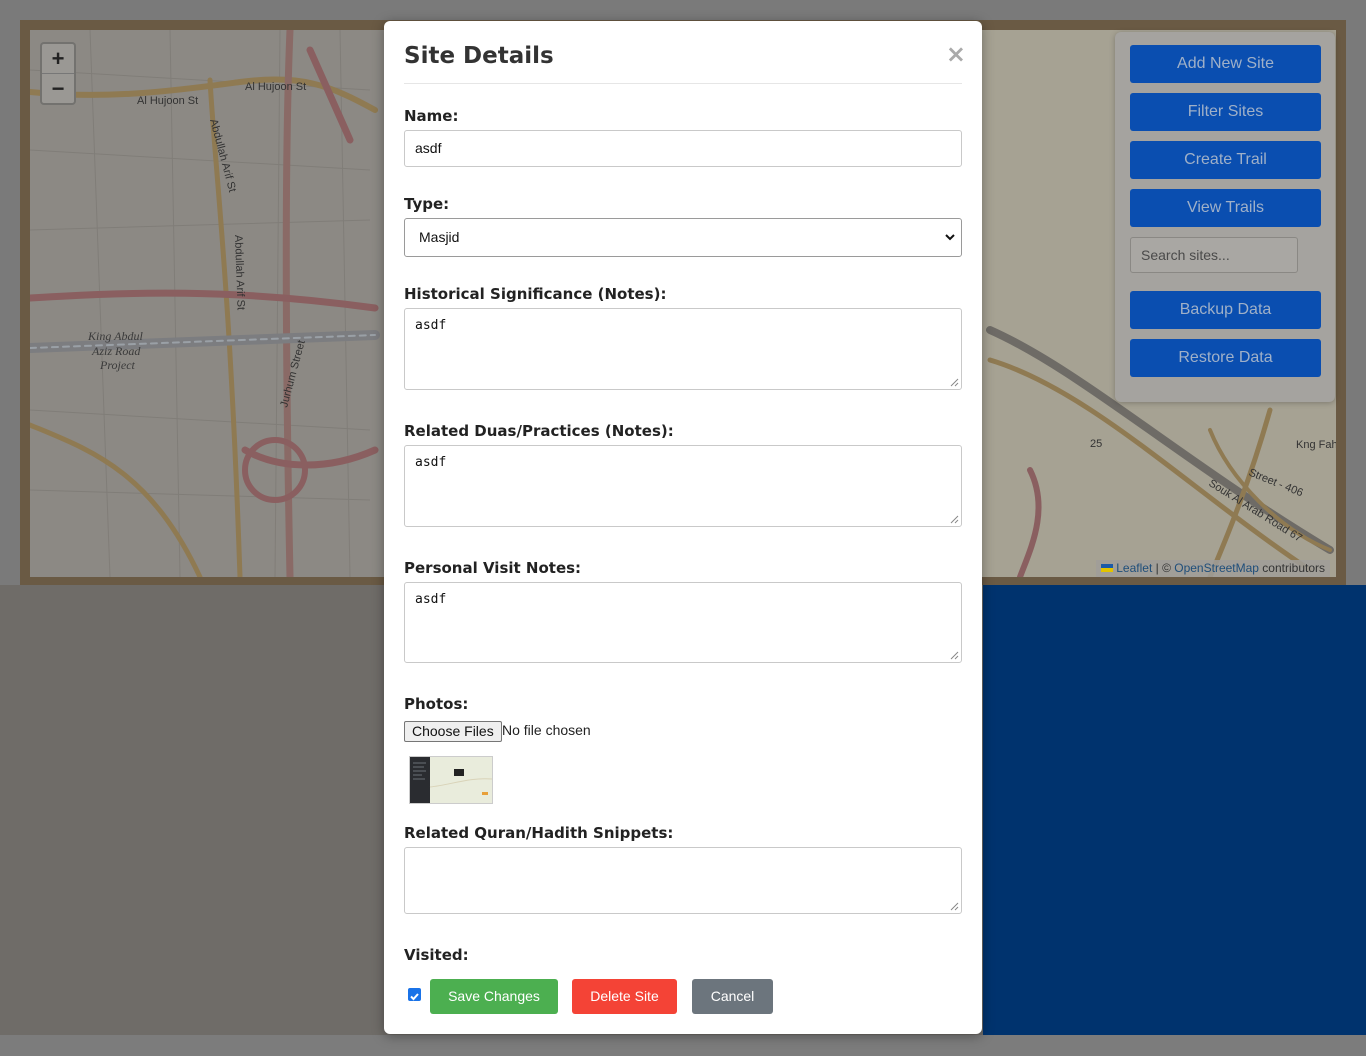 The width and height of the screenshot is (1366, 1056). What do you see at coordinates (115, 336) in the screenshot?
I see `map-label-king-abdul-aziz-1: King Abdul` at bounding box center [115, 336].